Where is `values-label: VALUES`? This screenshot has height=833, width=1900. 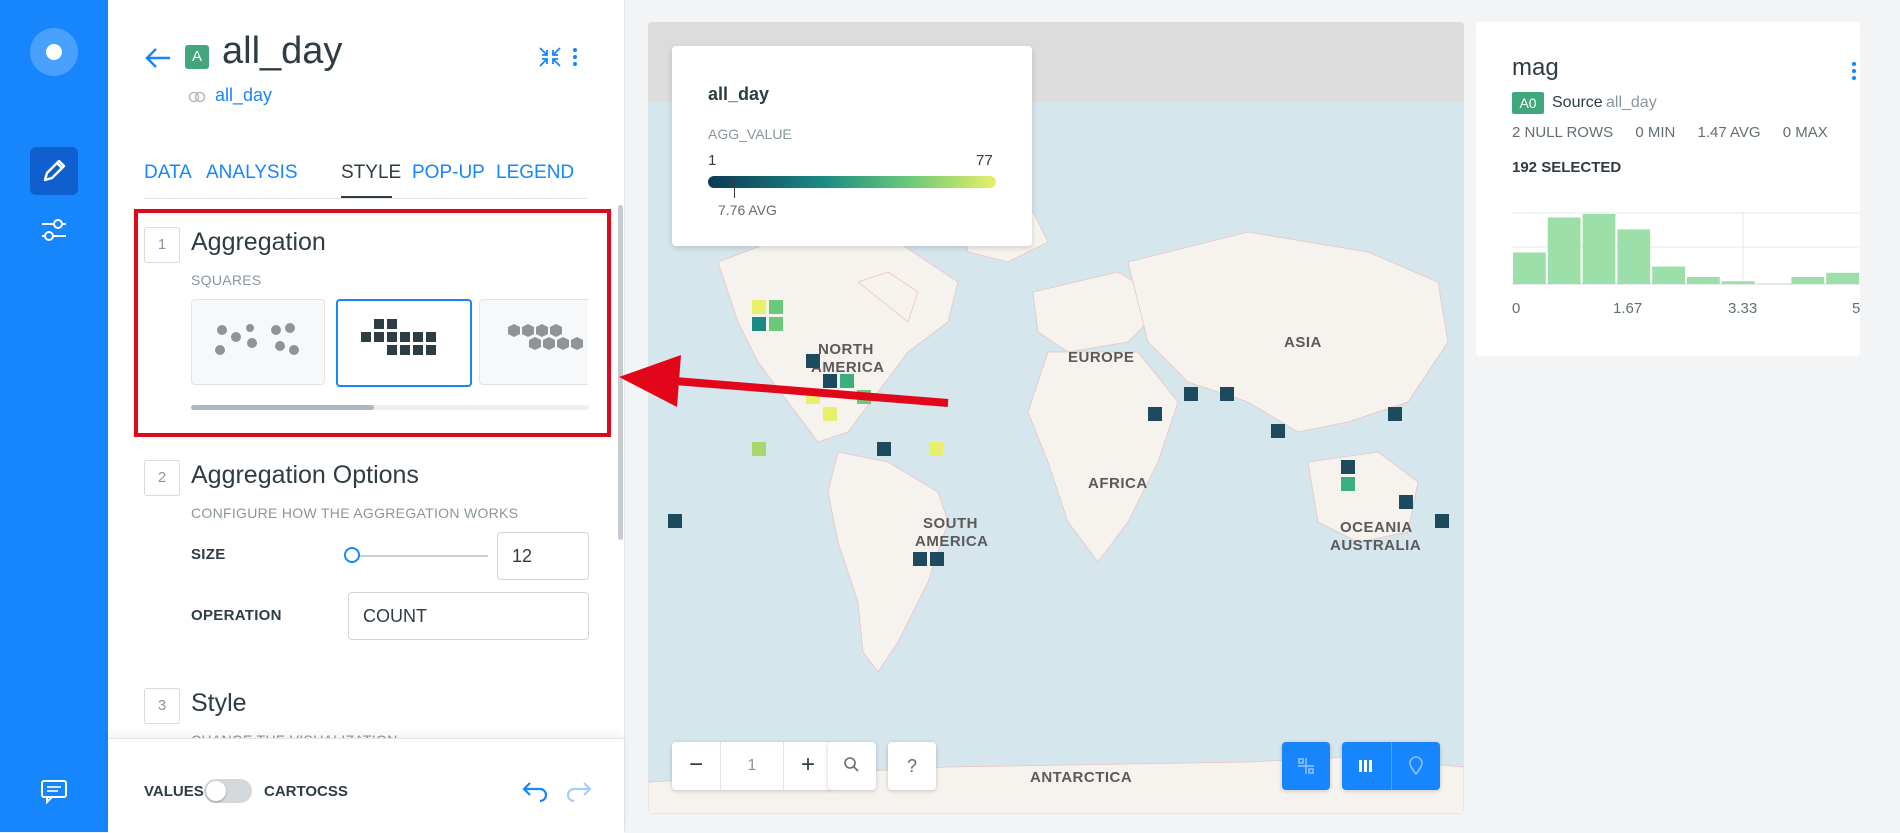
values-label: VALUES is located at coordinates (174, 791).